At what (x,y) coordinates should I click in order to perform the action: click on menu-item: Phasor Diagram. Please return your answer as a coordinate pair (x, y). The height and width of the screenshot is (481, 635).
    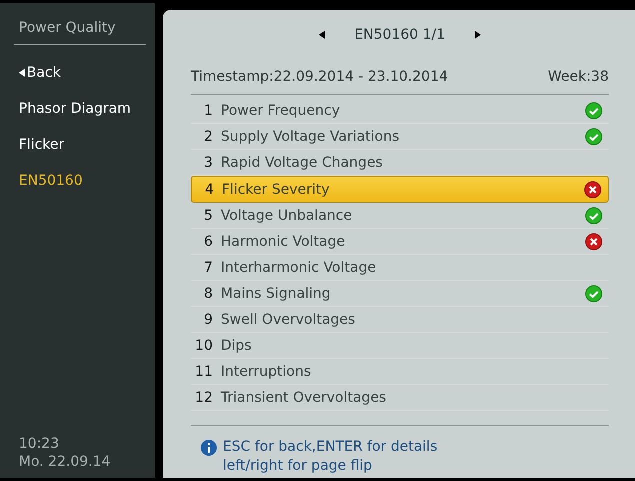
    Looking at the image, I should click on (80, 109).